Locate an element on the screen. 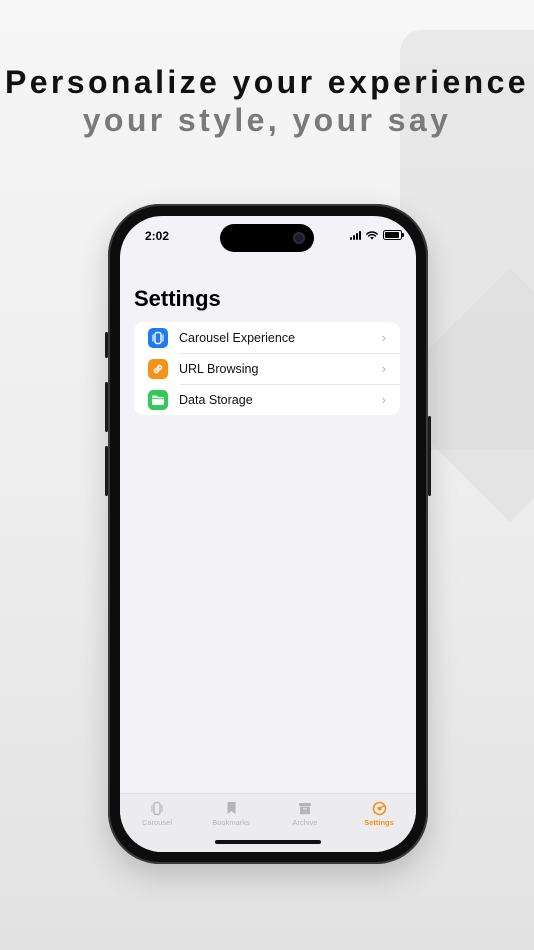 This screenshot has height=950, width=534. tab-label: Bookmarks is located at coordinates (231, 822).